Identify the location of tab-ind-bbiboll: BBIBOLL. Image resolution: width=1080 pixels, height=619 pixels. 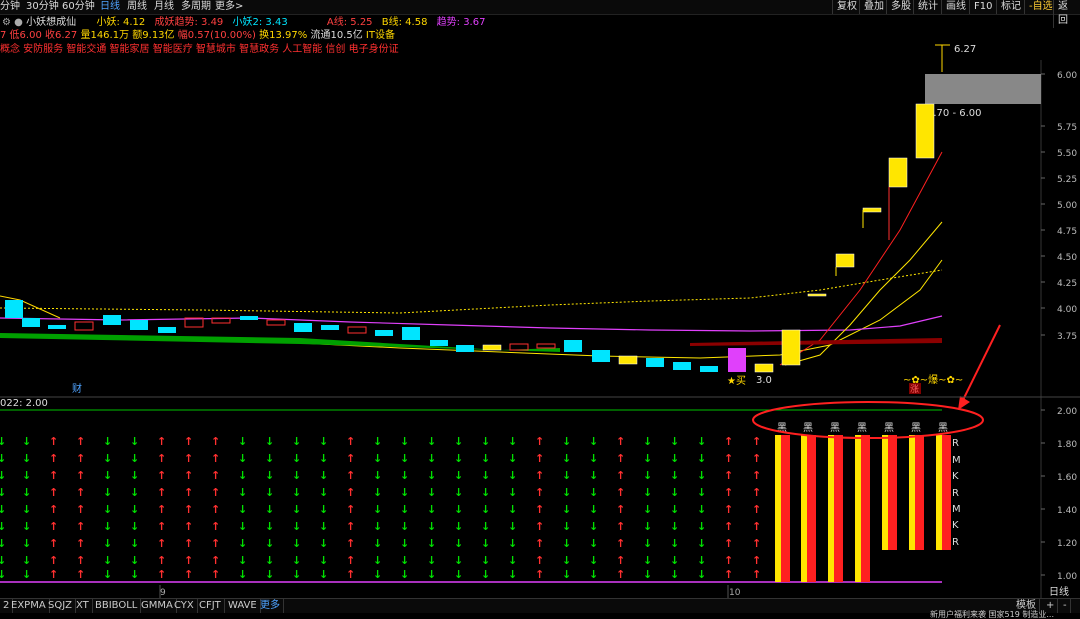
(117, 606).